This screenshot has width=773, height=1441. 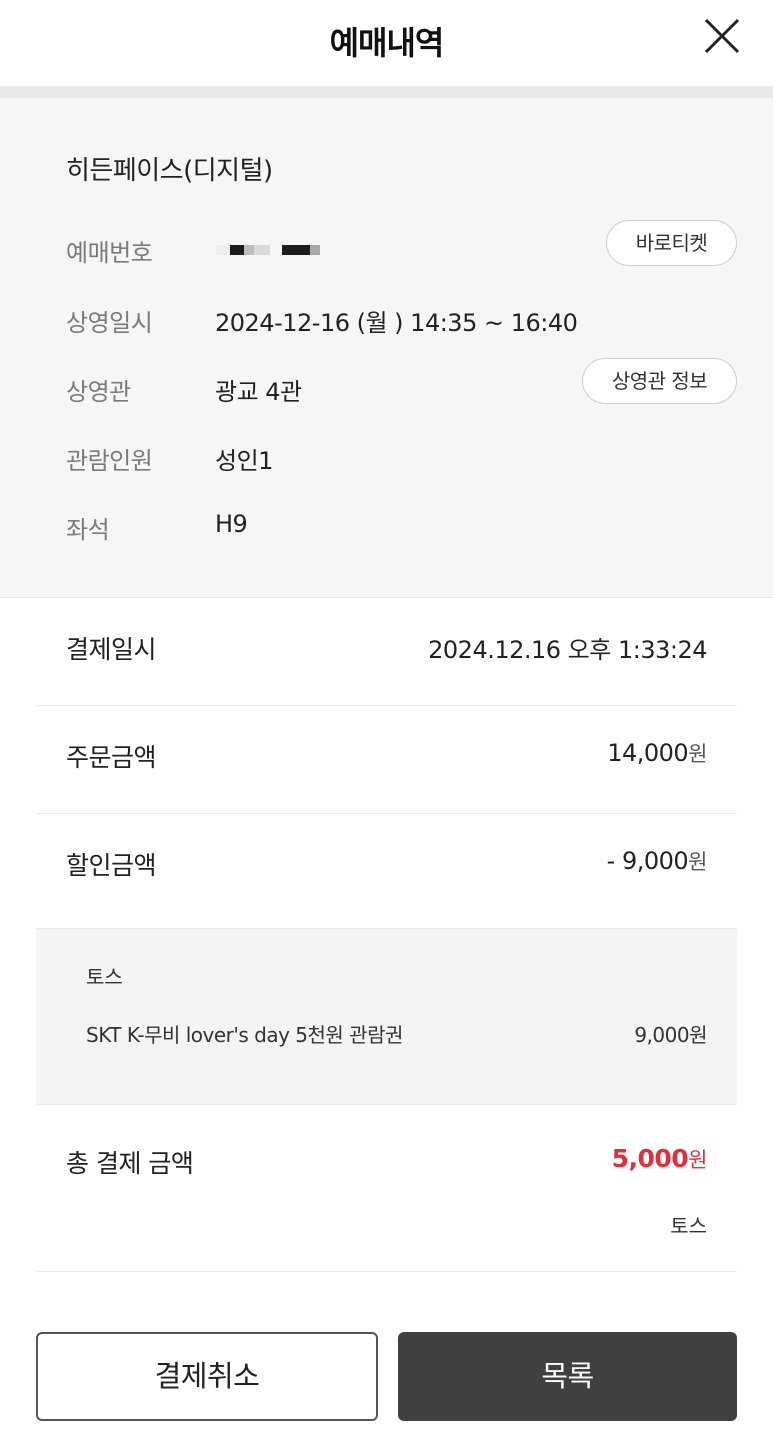 I want to click on theater-label: 상영관, so click(x=98, y=392).